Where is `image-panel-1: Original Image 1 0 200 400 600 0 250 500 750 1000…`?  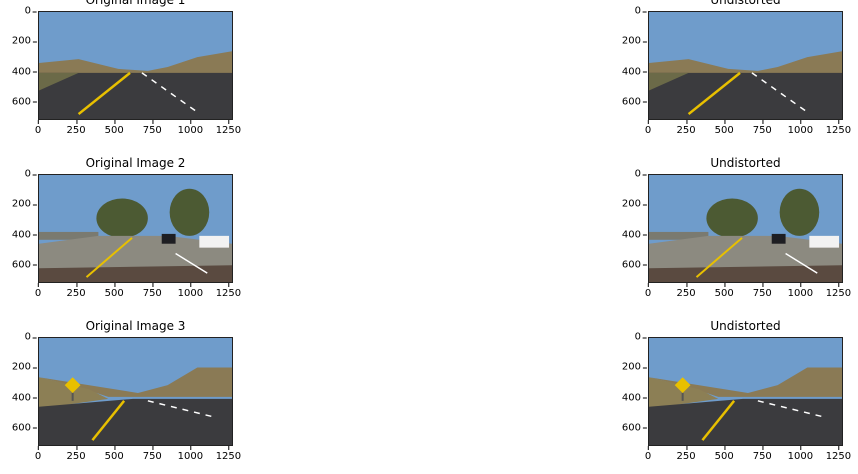
image-panel-1: Original Image 1 0 200 400 600 0 250 500 750 1000… is located at coordinates (126, 68).